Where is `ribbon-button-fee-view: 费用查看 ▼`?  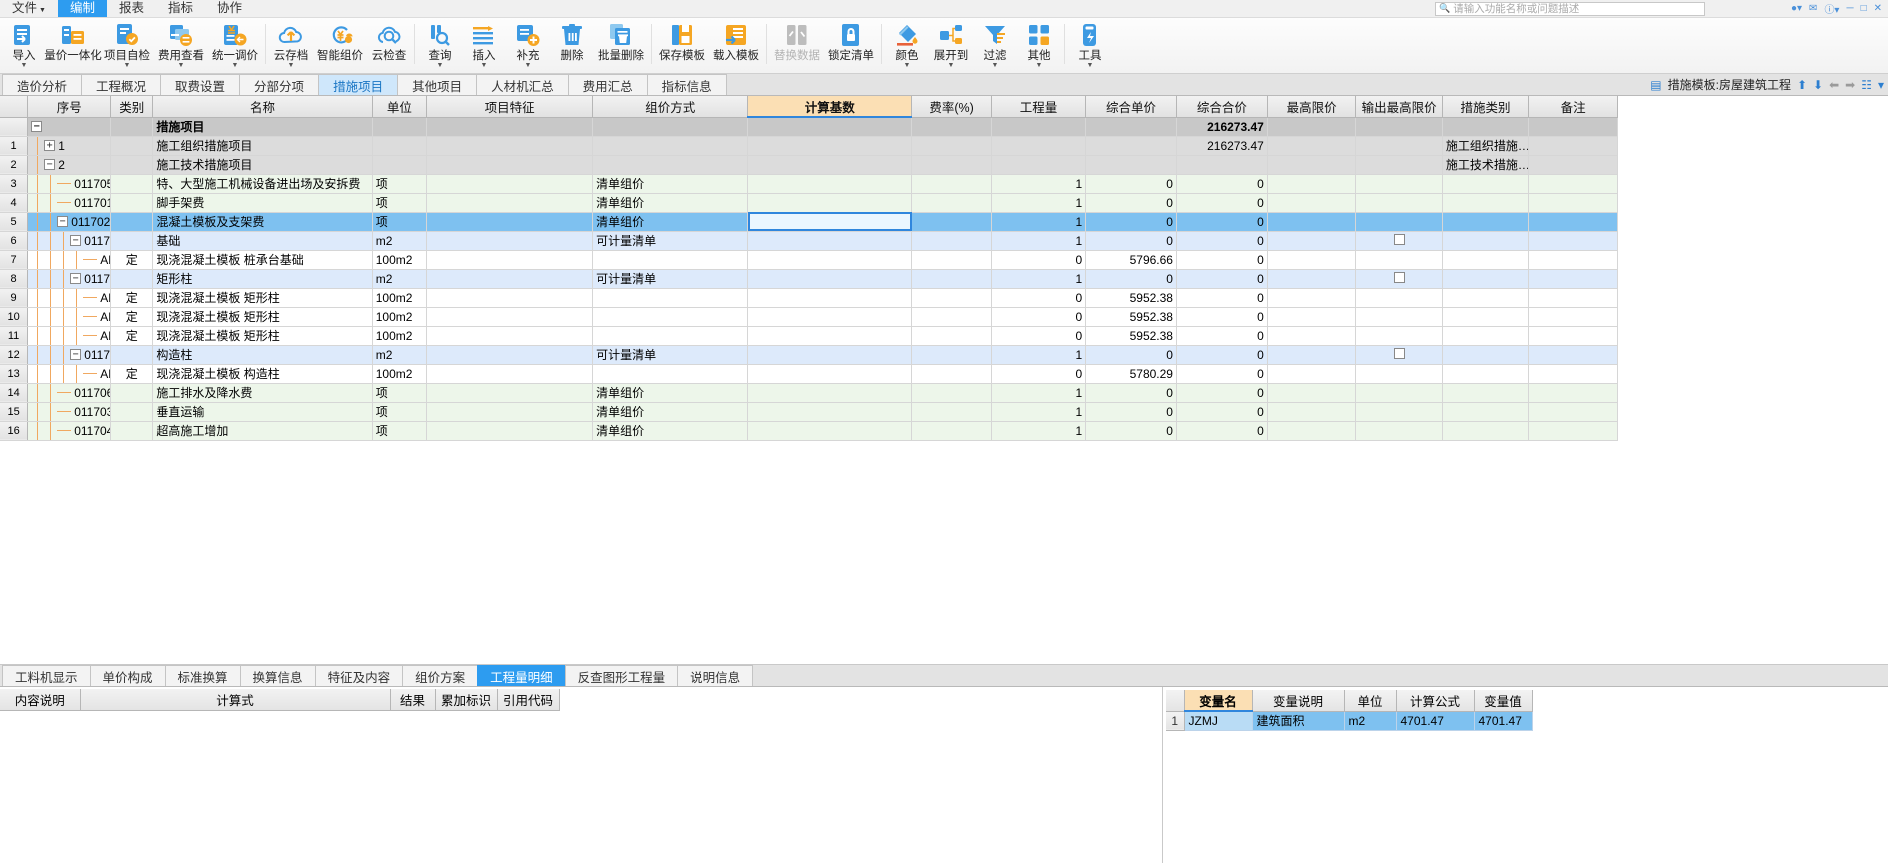
ribbon-button-fee-view: 费用查看 ▼ is located at coordinates (181, 46).